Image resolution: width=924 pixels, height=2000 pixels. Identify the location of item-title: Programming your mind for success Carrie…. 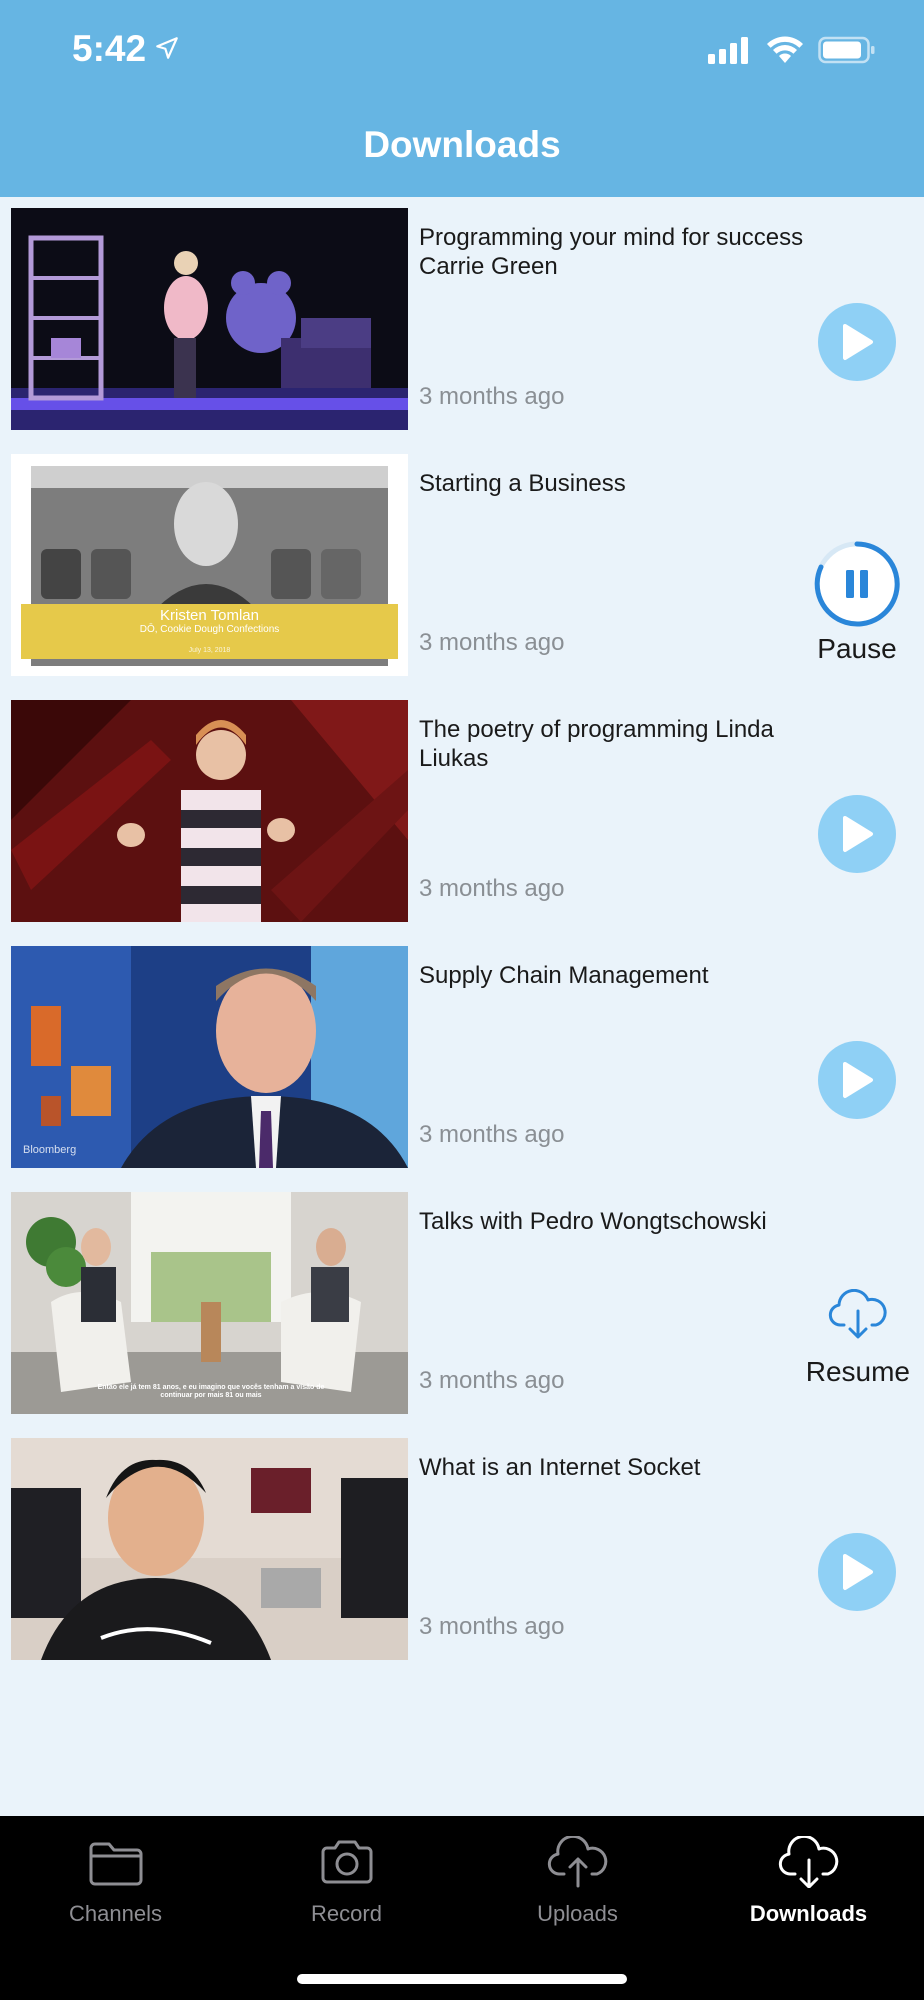
(611, 252).